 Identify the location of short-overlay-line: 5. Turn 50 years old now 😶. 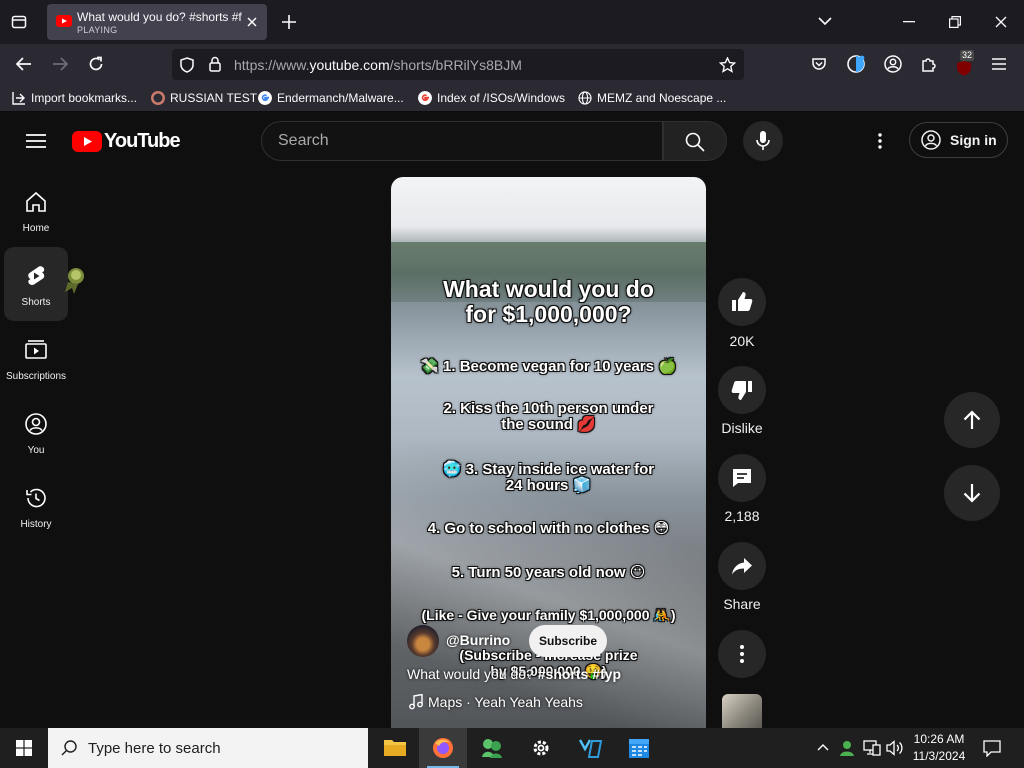
(548, 572).